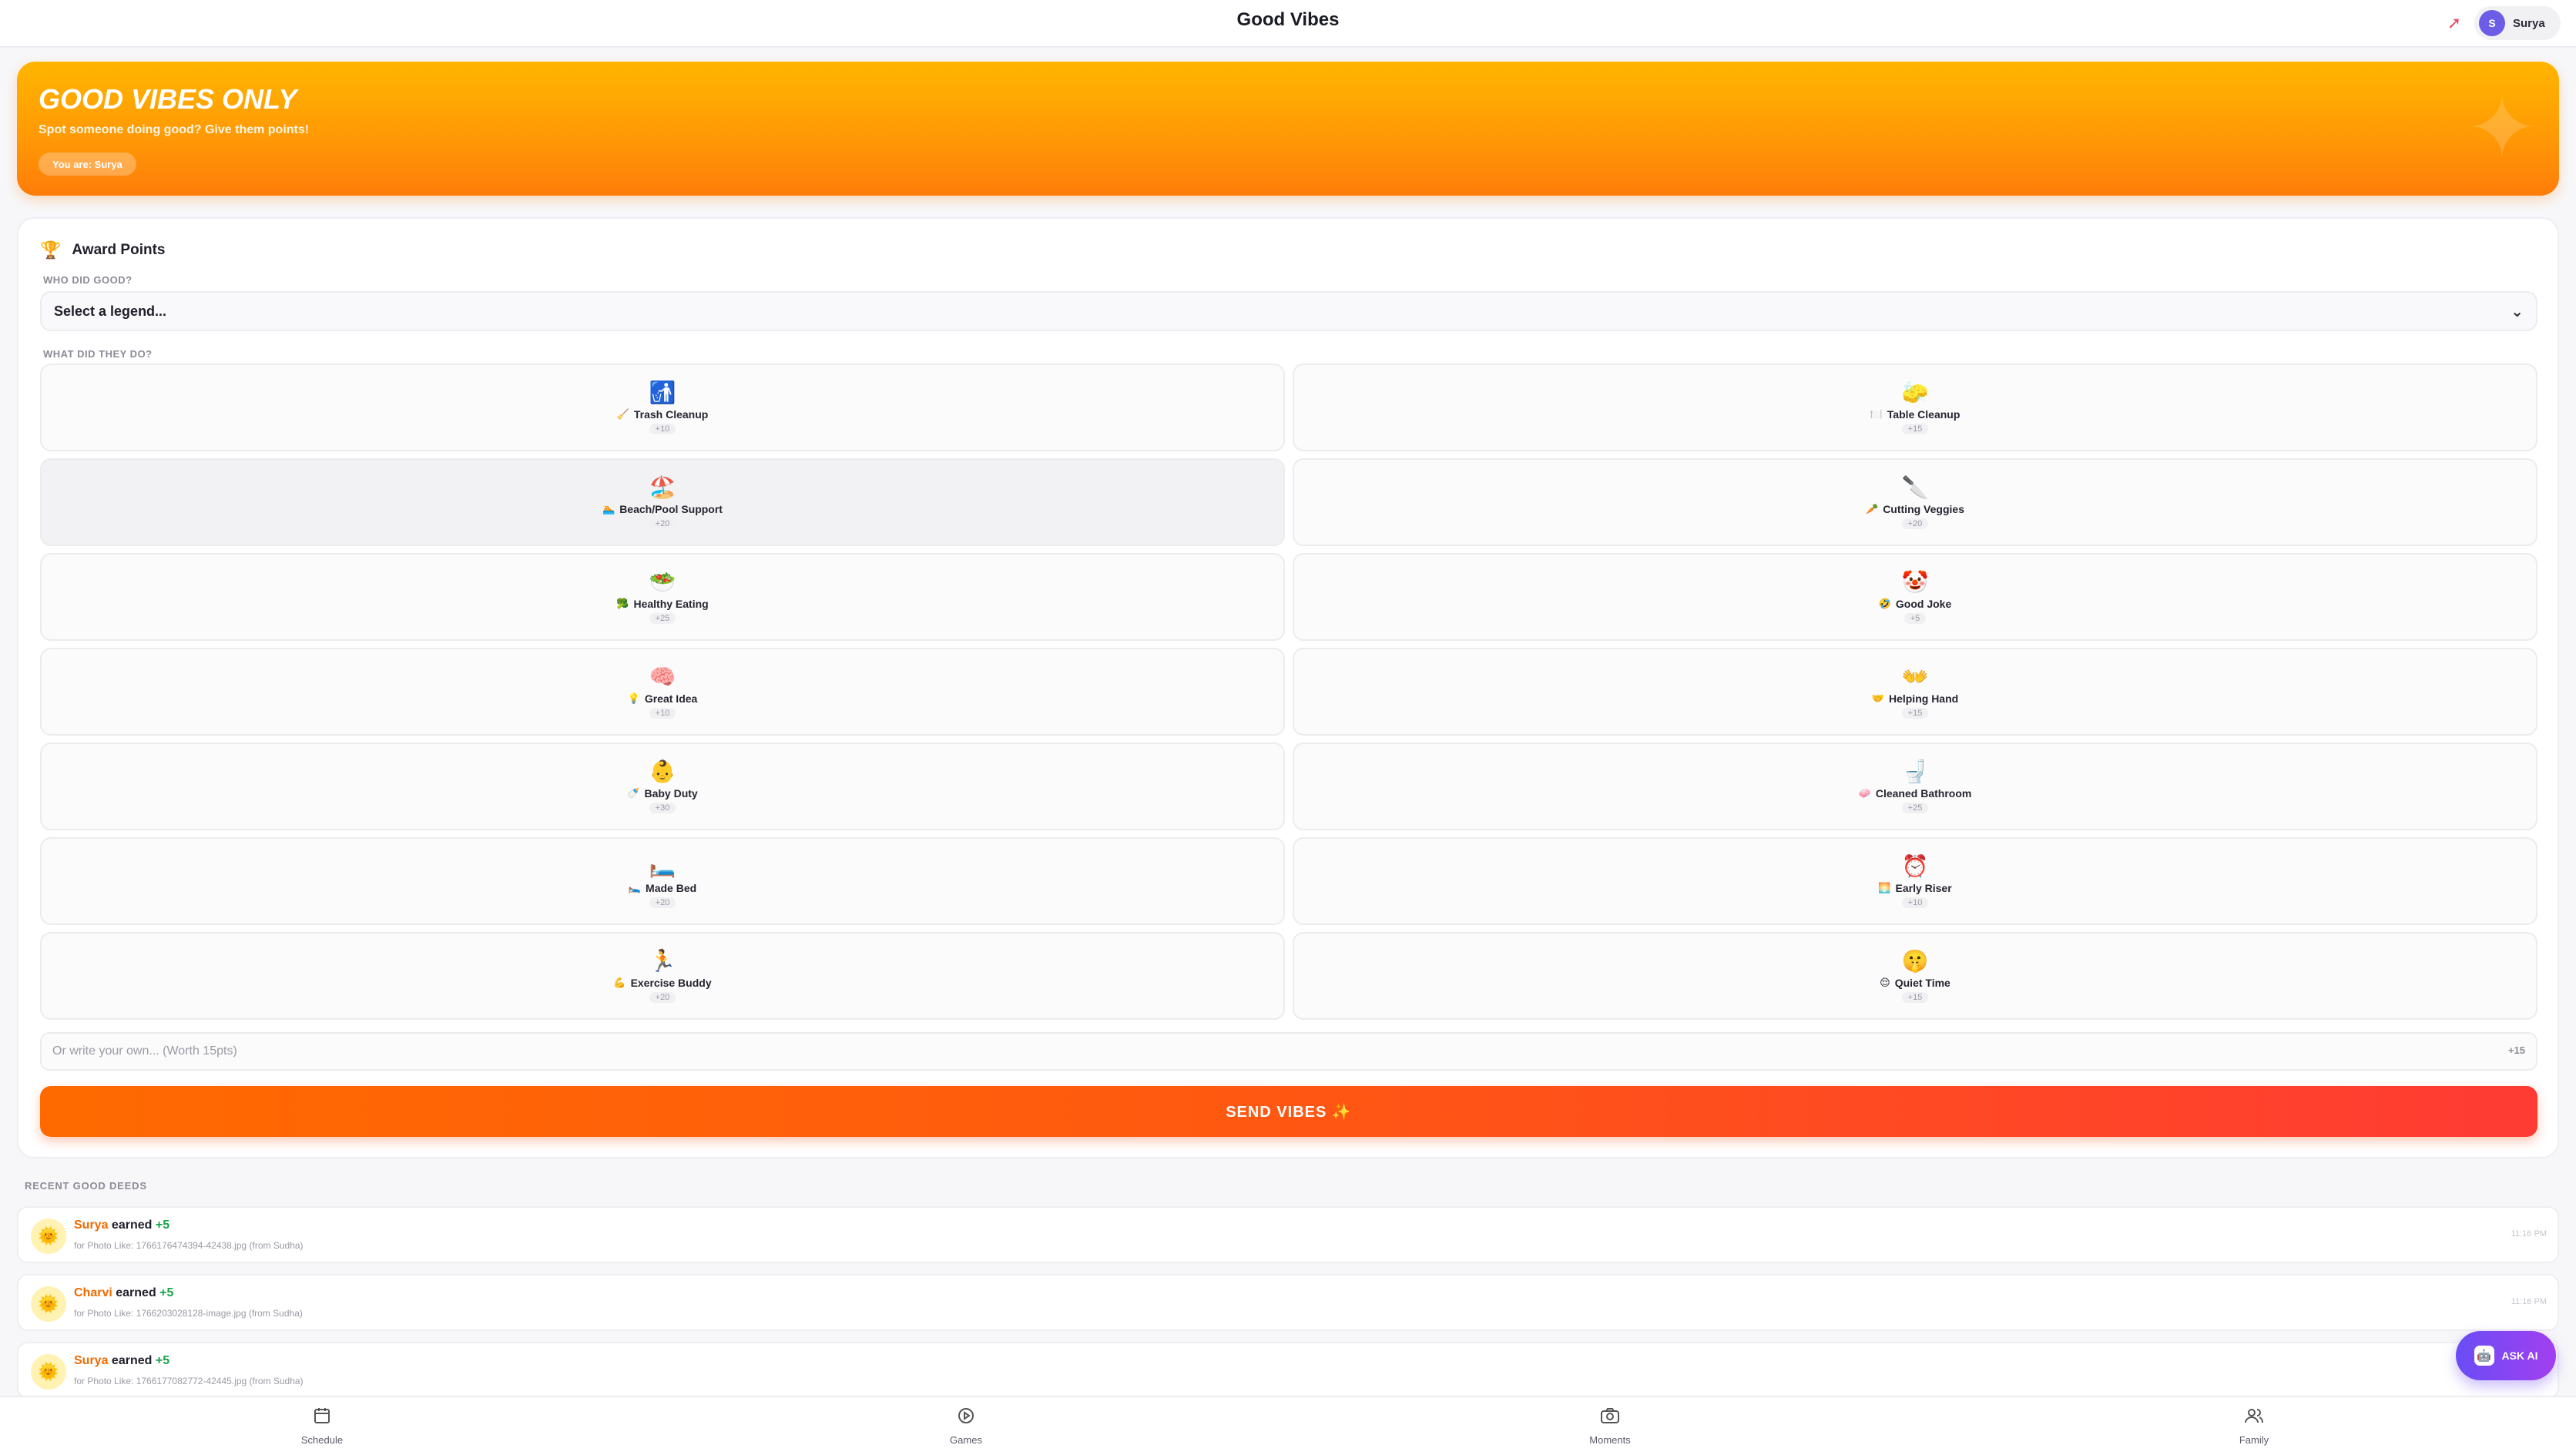  I want to click on who-label: WHO DID GOOD?, so click(87, 280).